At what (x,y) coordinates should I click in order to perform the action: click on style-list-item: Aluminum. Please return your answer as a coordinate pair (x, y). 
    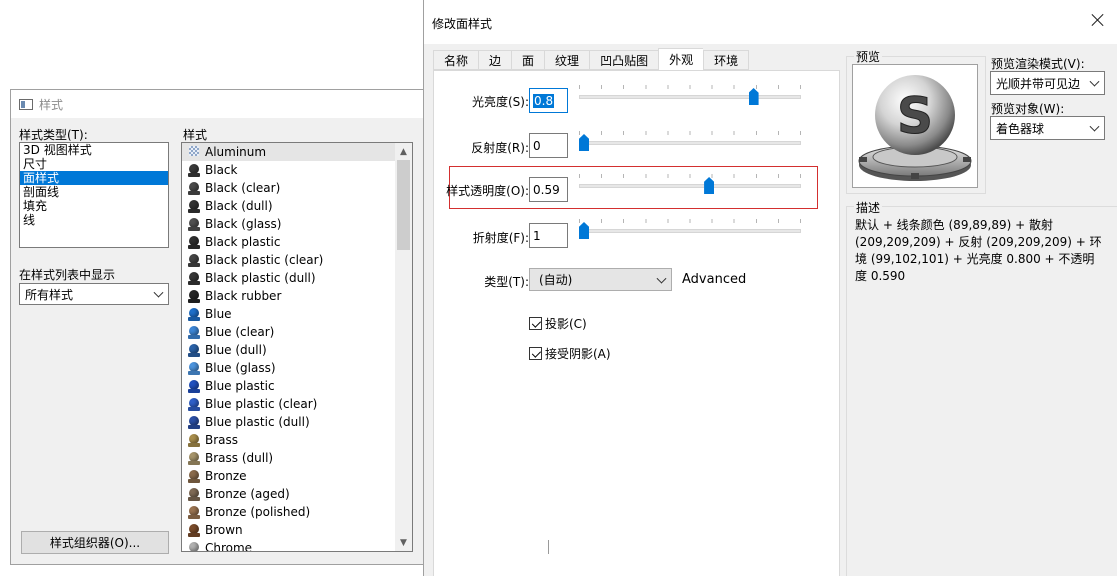
    Looking at the image, I should click on (288, 152).